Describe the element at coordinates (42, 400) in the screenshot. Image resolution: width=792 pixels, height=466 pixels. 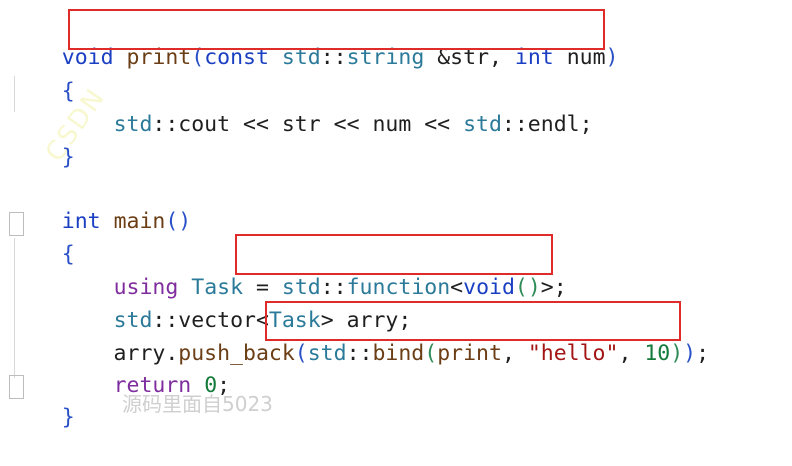
I see `code-line-11: }` at that location.